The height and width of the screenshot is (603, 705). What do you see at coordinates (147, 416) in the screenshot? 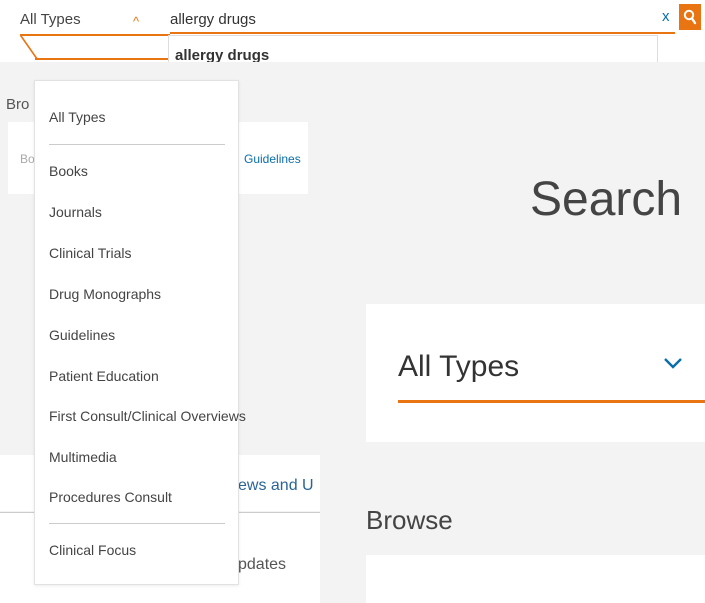
I see `dropdown-item-first-consult: First Consult/Clinical Overviews` at bounding box center [147, 416].